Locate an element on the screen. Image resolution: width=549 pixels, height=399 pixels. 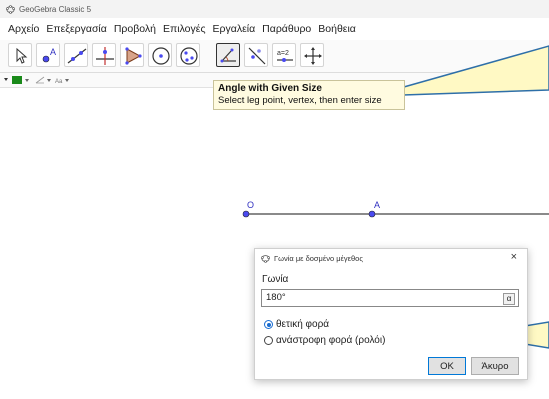
radio-counterclockwise: θετική φορά is located at coordinates (296, 324).